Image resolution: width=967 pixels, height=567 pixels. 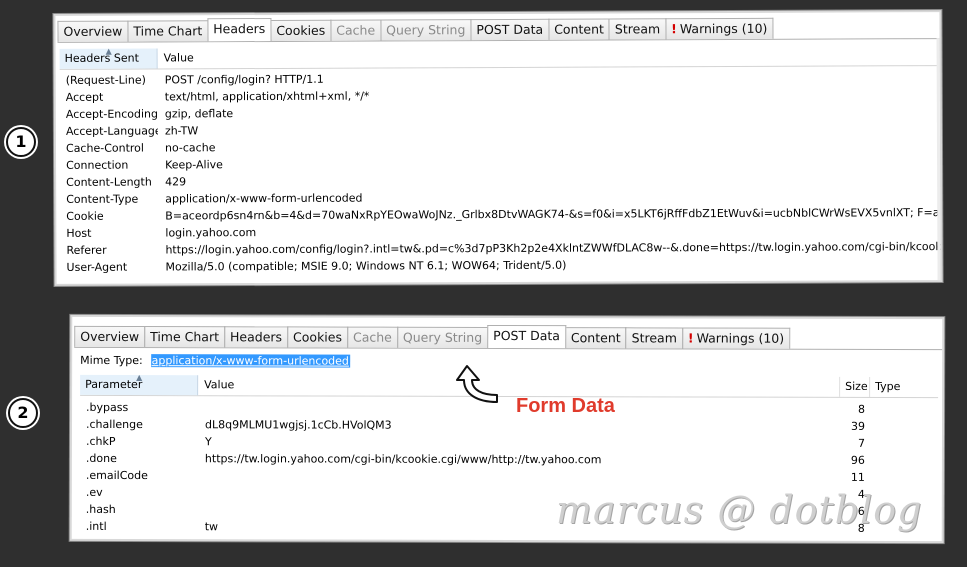 I want to click on header-name: Cookie, so click(x=85, y=216).